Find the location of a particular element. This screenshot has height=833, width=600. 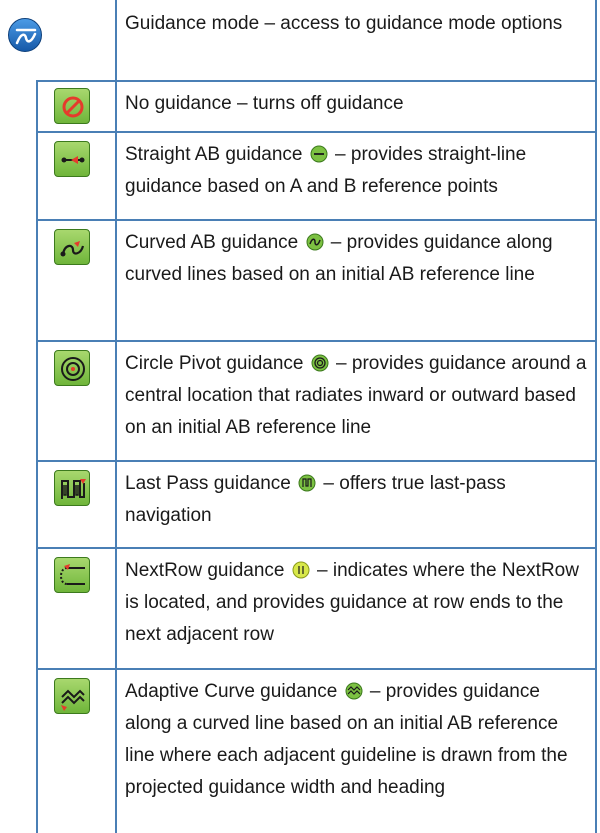

row-title: Adaptive Curve guidance is located at coordinates (231, 691).